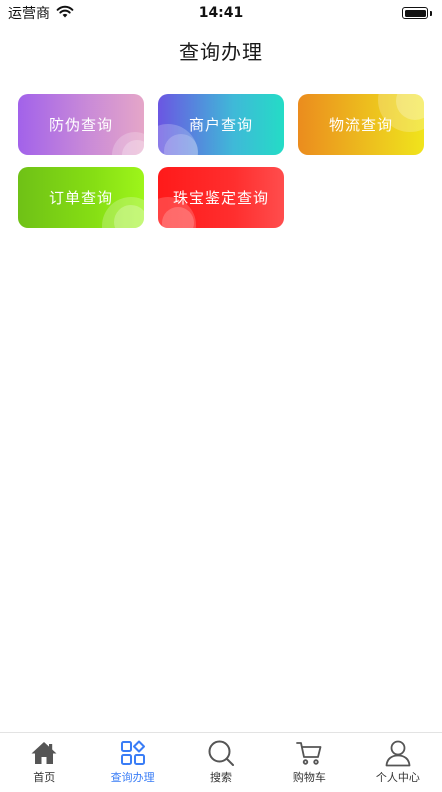 This screenshot has height=792, width=442. I want to click on tile-label: 商户查询, so click(220, 125).